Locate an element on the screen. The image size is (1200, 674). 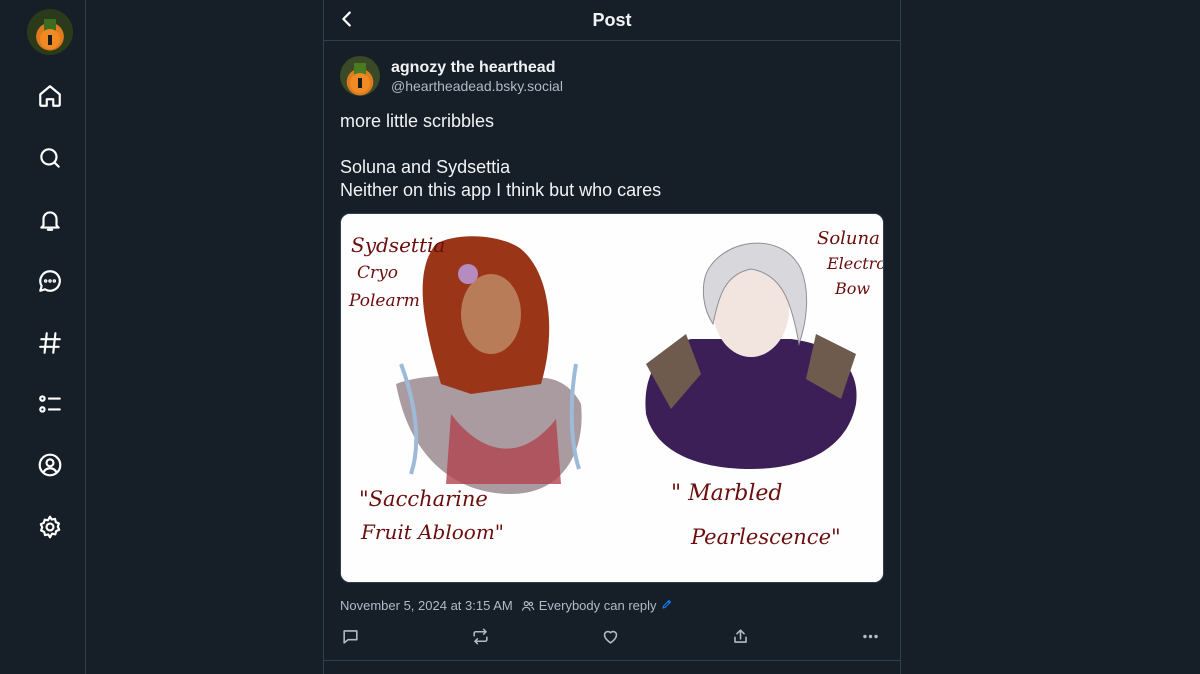
image-label-left: Cryo is located at coordinates (377, 273).